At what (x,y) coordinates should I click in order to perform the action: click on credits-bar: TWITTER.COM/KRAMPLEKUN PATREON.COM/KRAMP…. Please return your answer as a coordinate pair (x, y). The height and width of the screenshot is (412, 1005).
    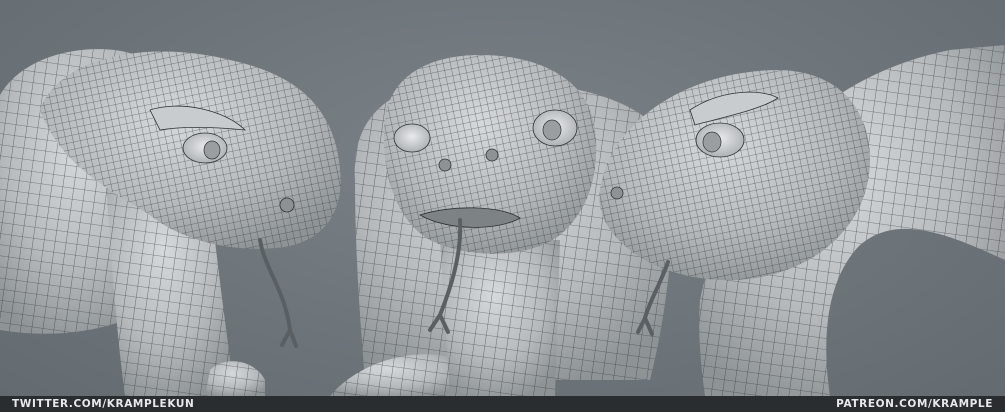
    Looking at the image, I should click on (502, 404).